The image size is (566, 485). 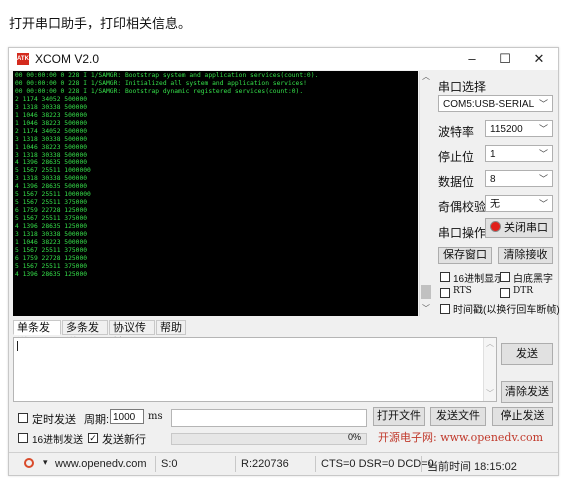 I want to click on port-select: COM5:USB-SERIAL ﹀, so click(x=495, y=103).